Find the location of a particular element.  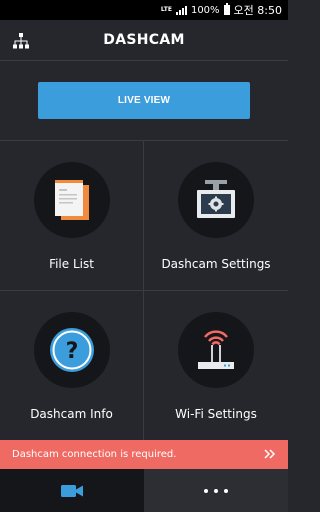

bottom-tab-bar is located at coordinates (144, 490).